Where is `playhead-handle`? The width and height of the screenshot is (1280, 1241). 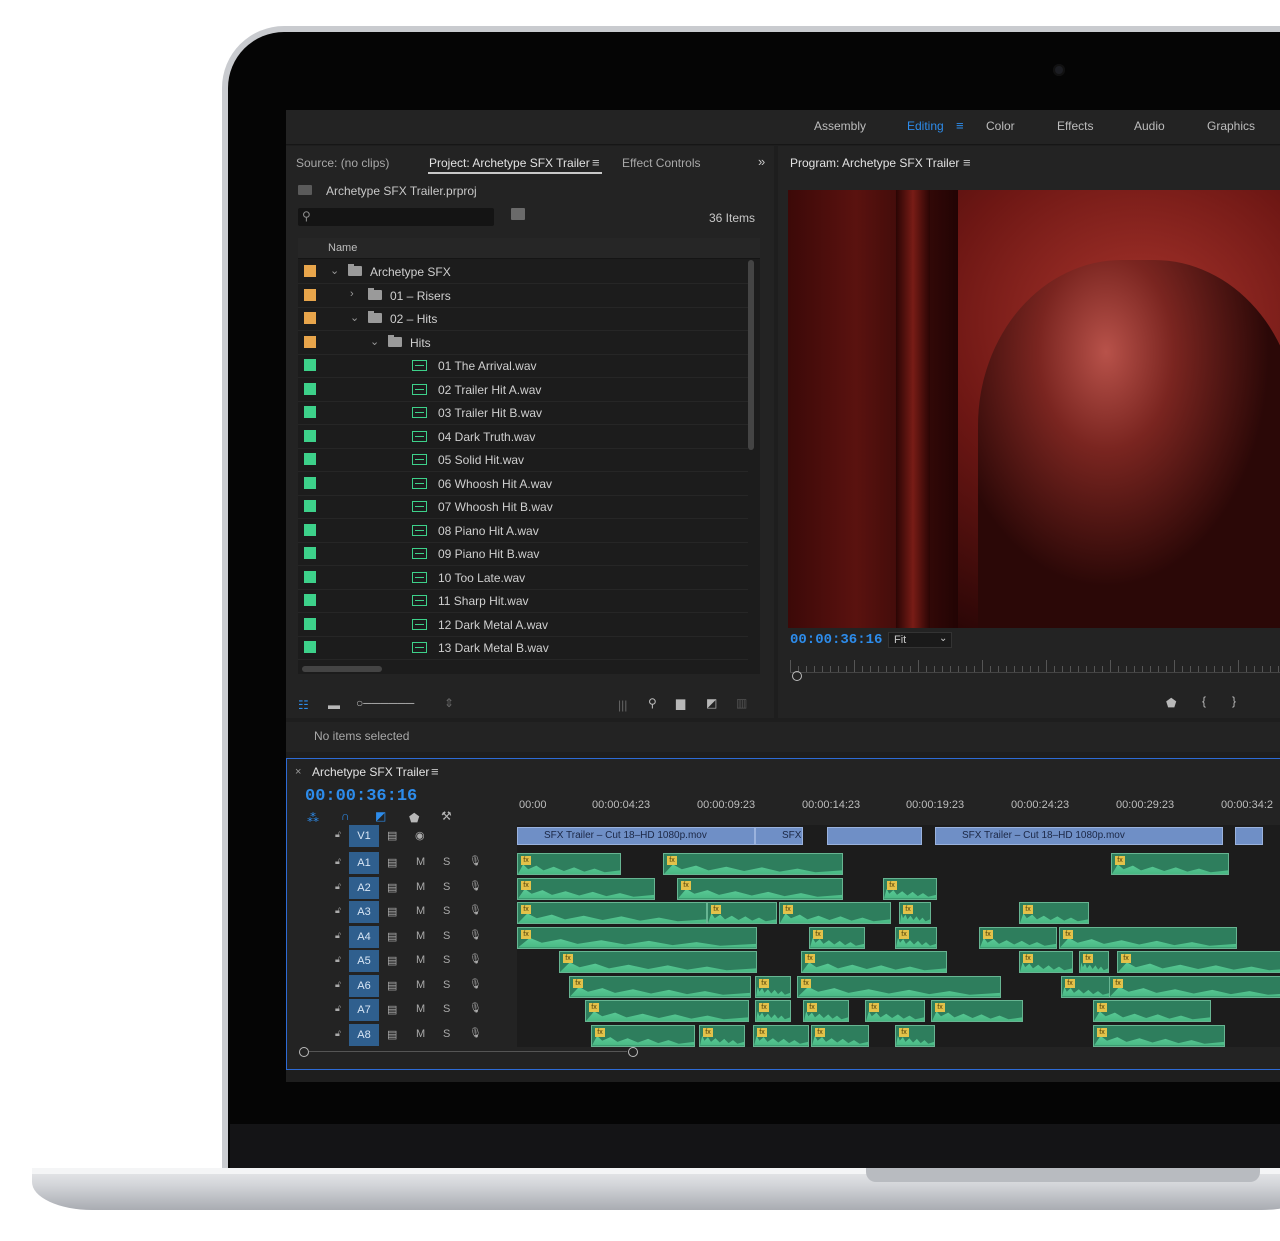 playhead-handle is located at coordinates (797, 676).